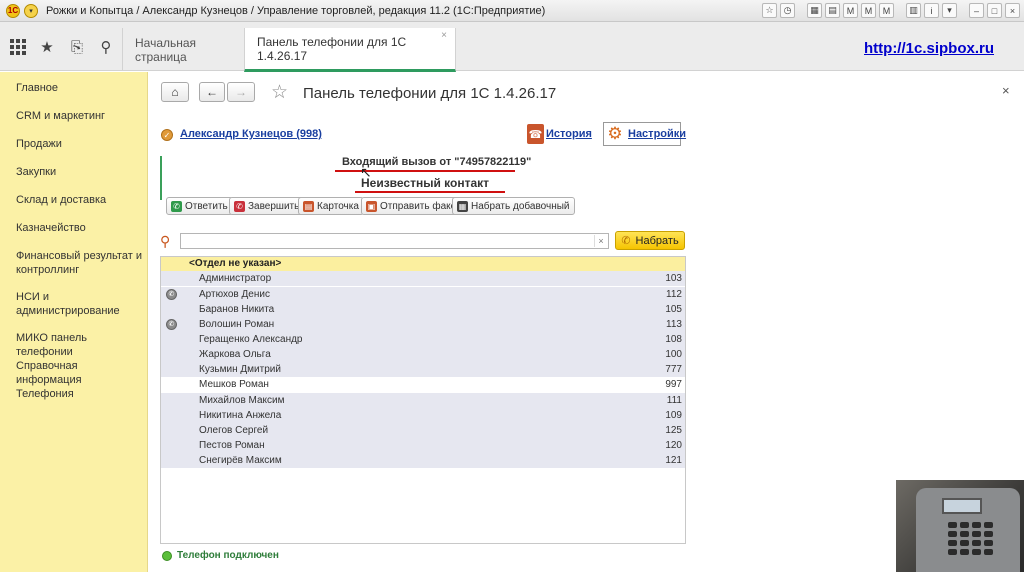 The width and height of the screenshot is (1024, 572). What do you see at coordinates (251, 134) in the screenshot?
I see `agent-name-link: Александр Кузнецов (998)` at bounding box center [251, 134].